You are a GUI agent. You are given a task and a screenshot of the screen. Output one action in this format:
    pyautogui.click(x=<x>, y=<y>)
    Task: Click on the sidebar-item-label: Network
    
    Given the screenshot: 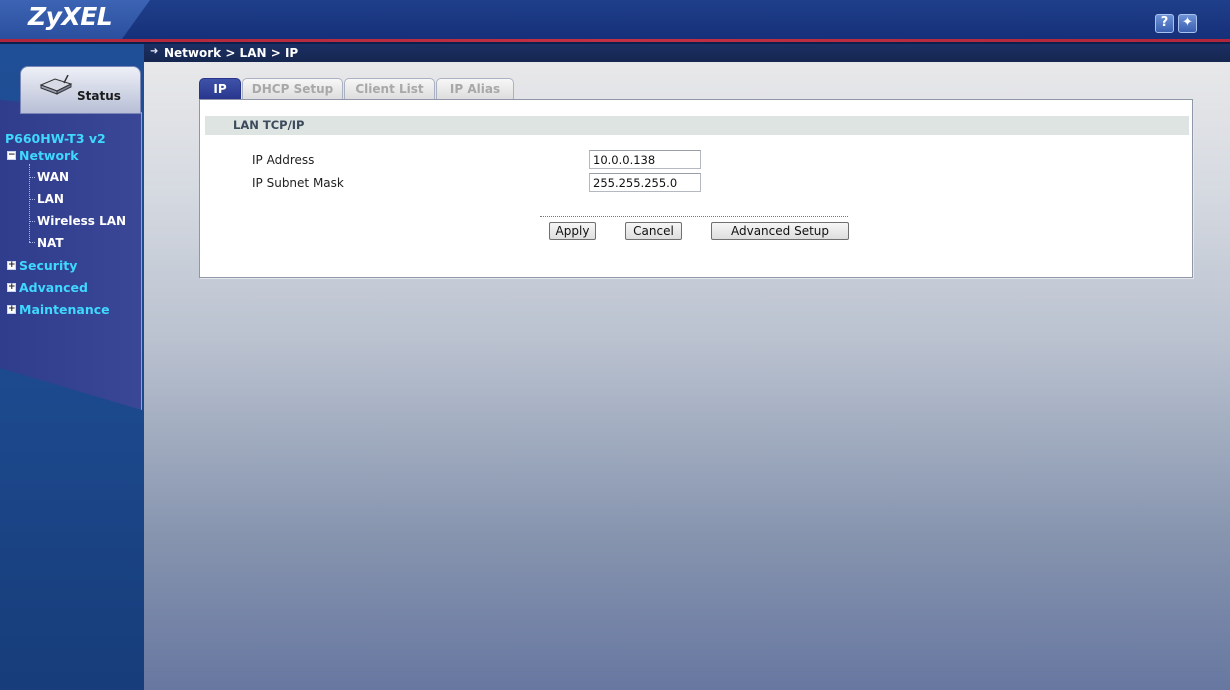 What is the action you would take?
    pyautogui.click(x=49, y=155)
    